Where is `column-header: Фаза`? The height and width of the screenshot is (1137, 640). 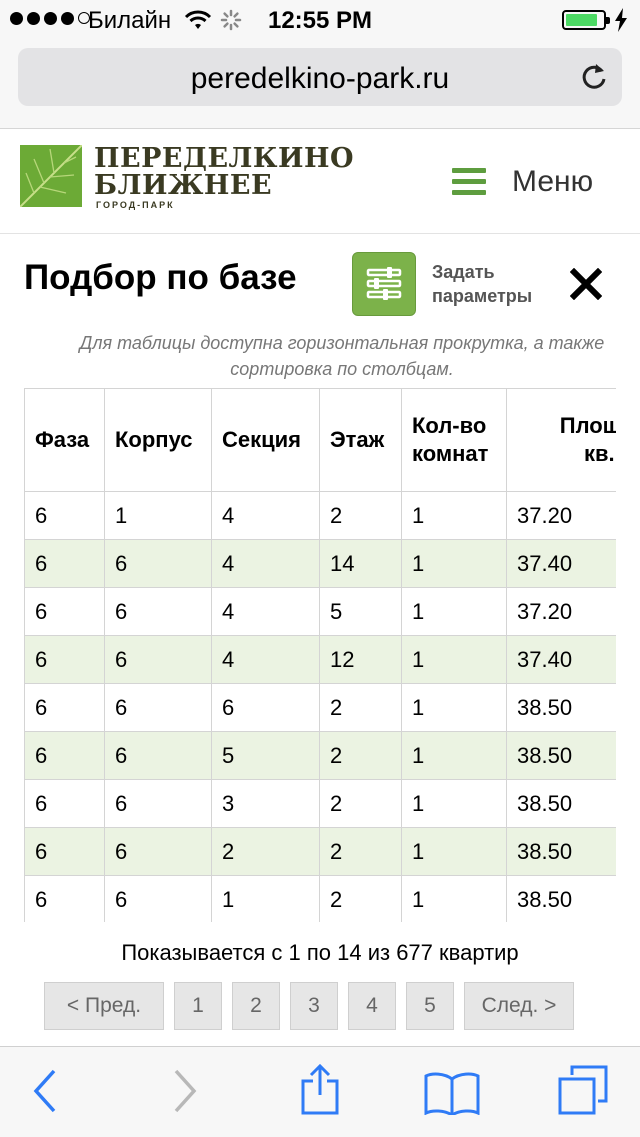 column-header: Фаза is located at coordinates (64, 440).